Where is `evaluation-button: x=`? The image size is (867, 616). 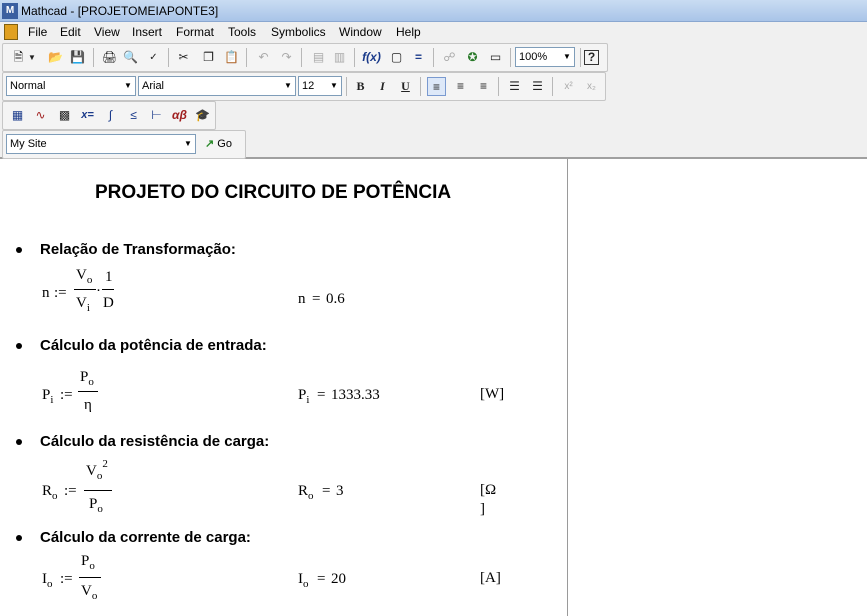 evaluation-button: x= is located at coordinates (87, 115).